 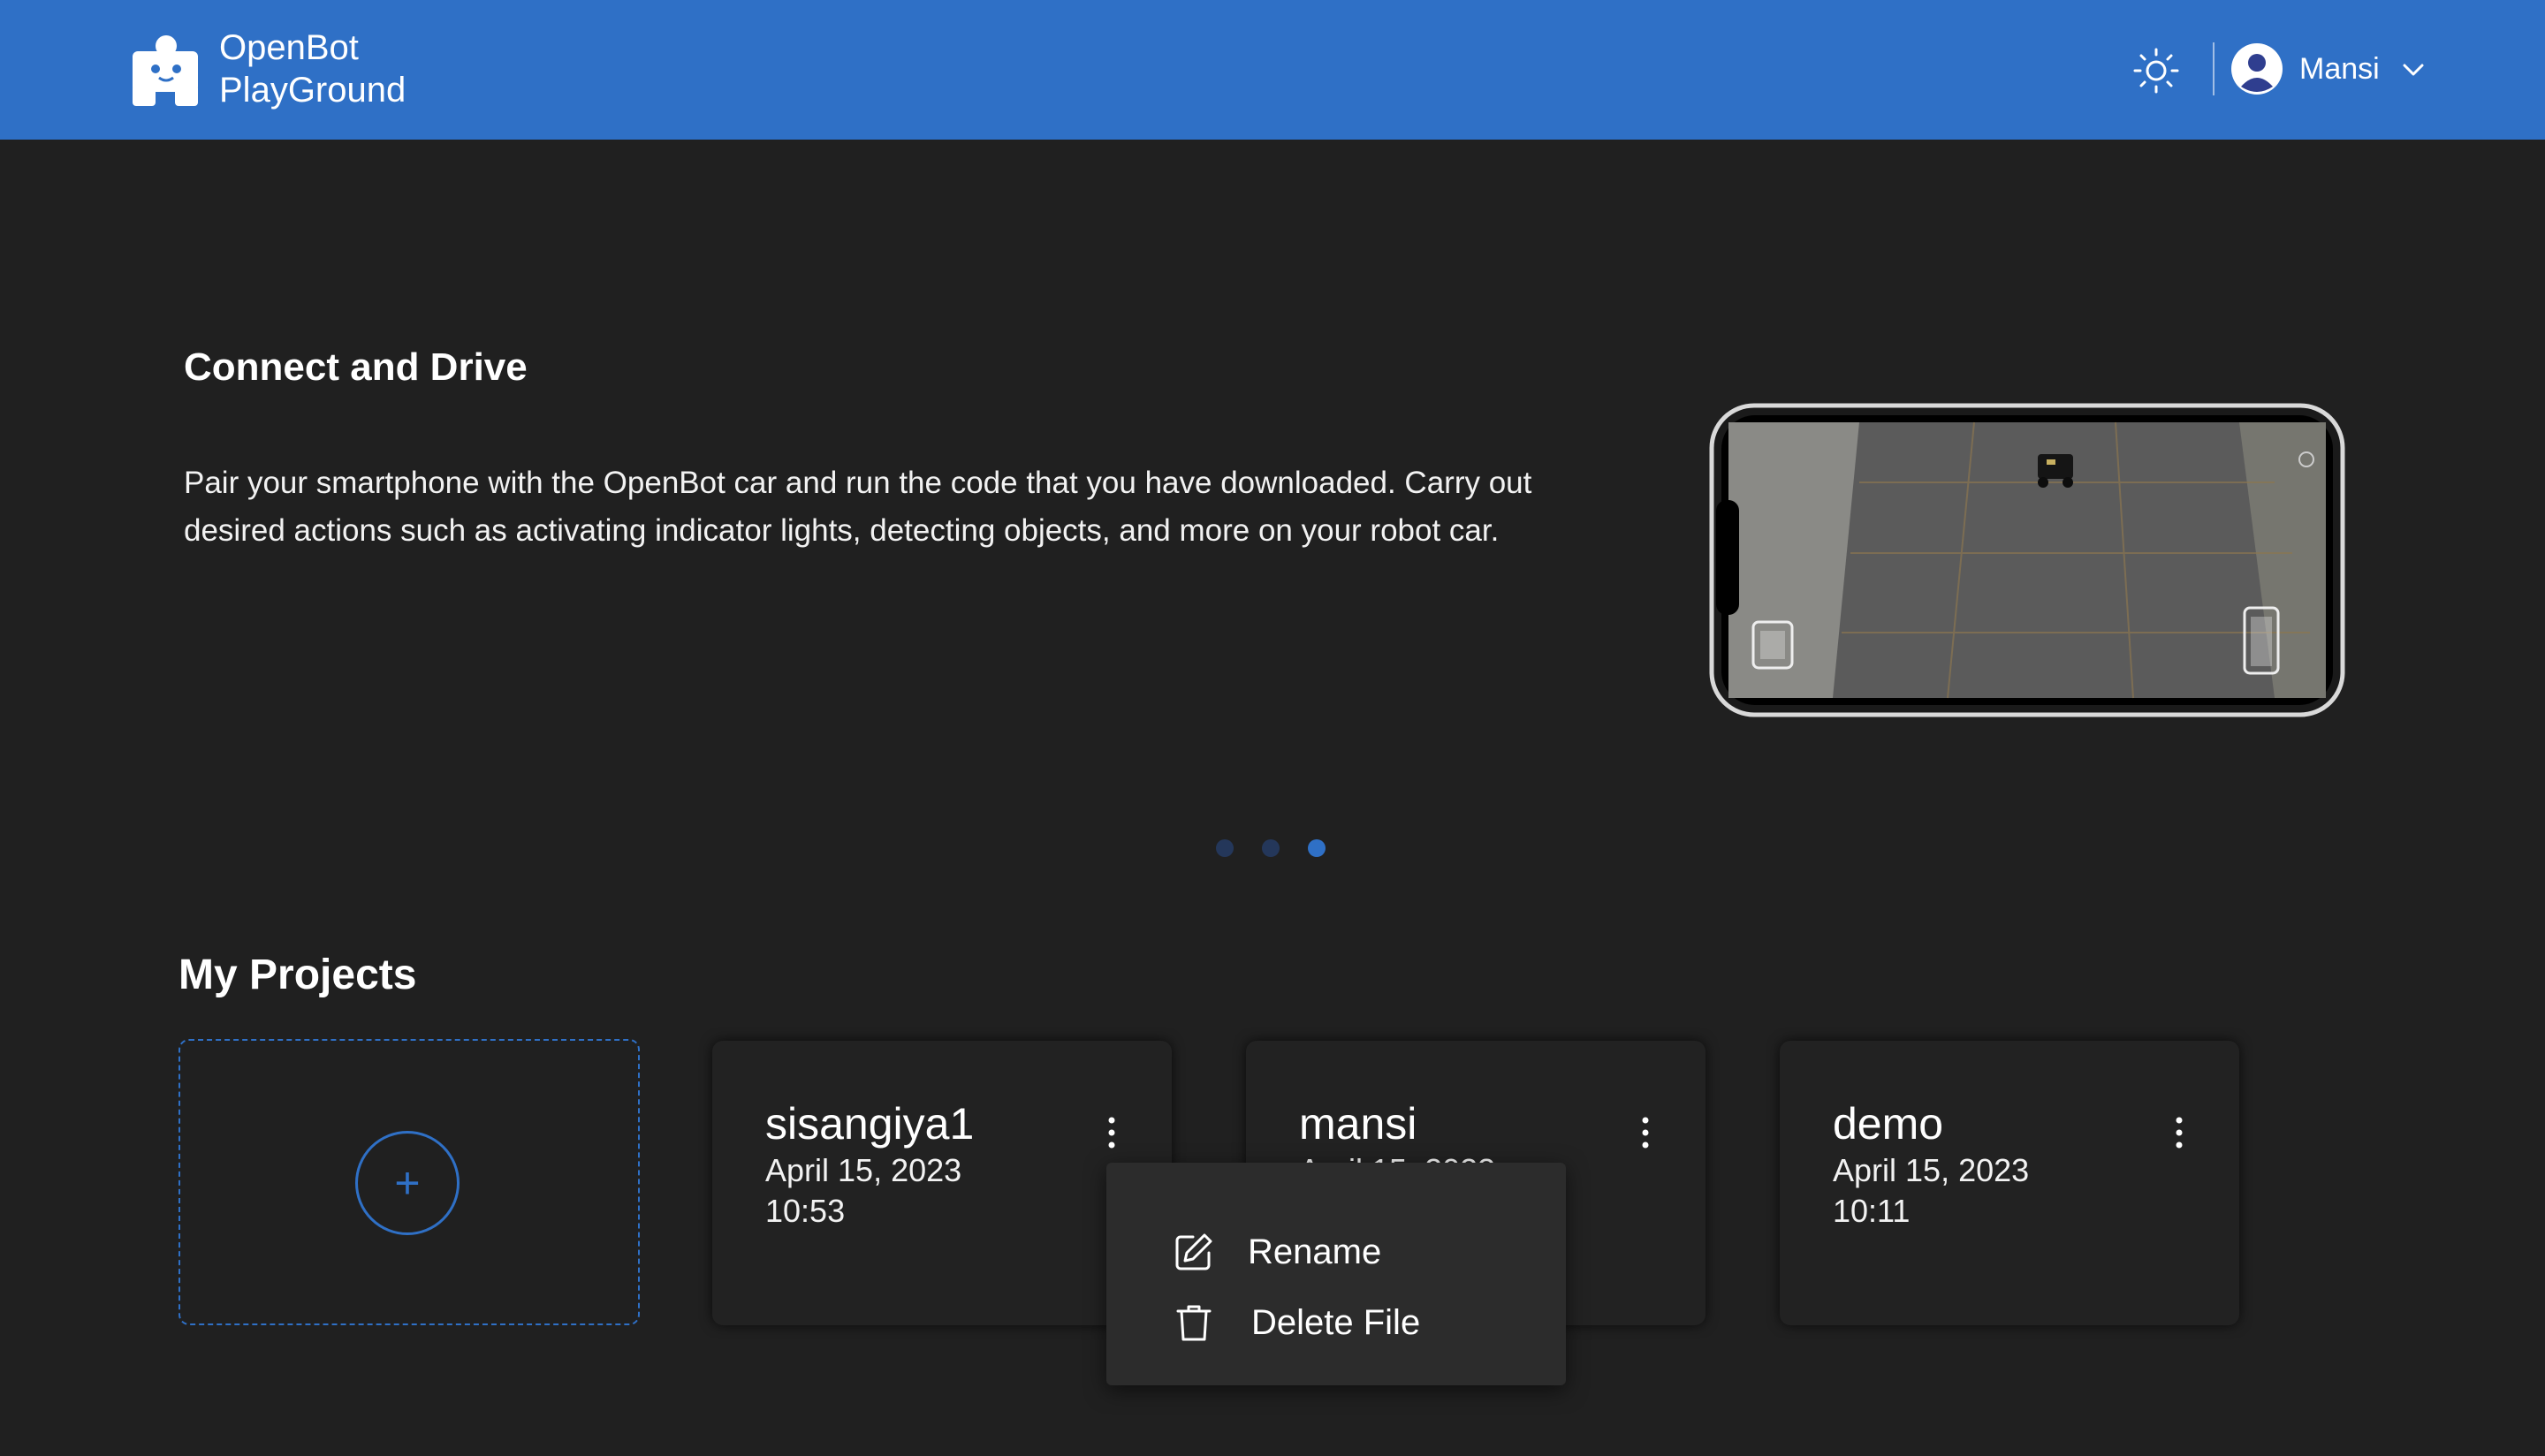 What do you see at coordinates (2413, 70) in the screenshot?
I see `chevron-down-icon` at bounding box center [2413, 70].